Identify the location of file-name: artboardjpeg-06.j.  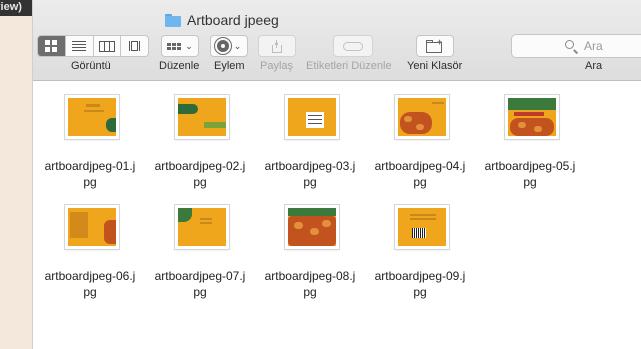
(90, 276).